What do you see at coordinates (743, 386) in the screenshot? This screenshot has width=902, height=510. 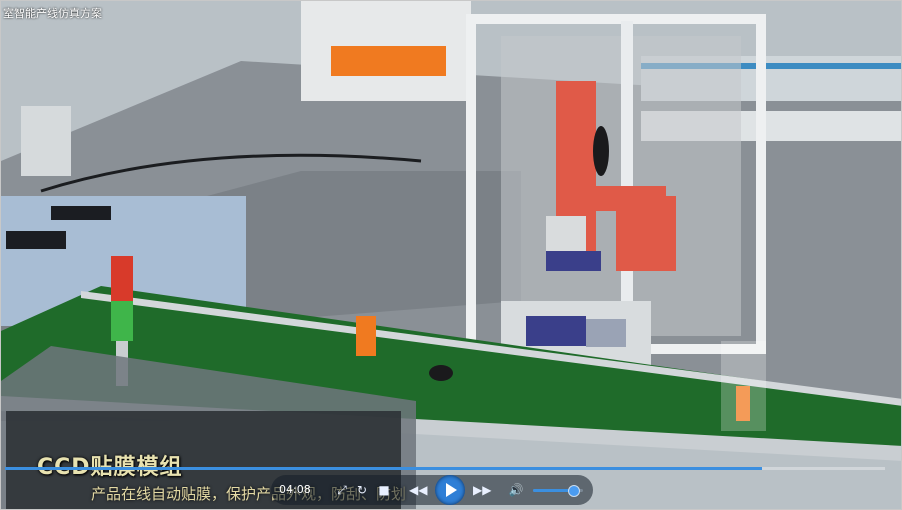 I see `fixture-glass` at bounding box center [743, 386].